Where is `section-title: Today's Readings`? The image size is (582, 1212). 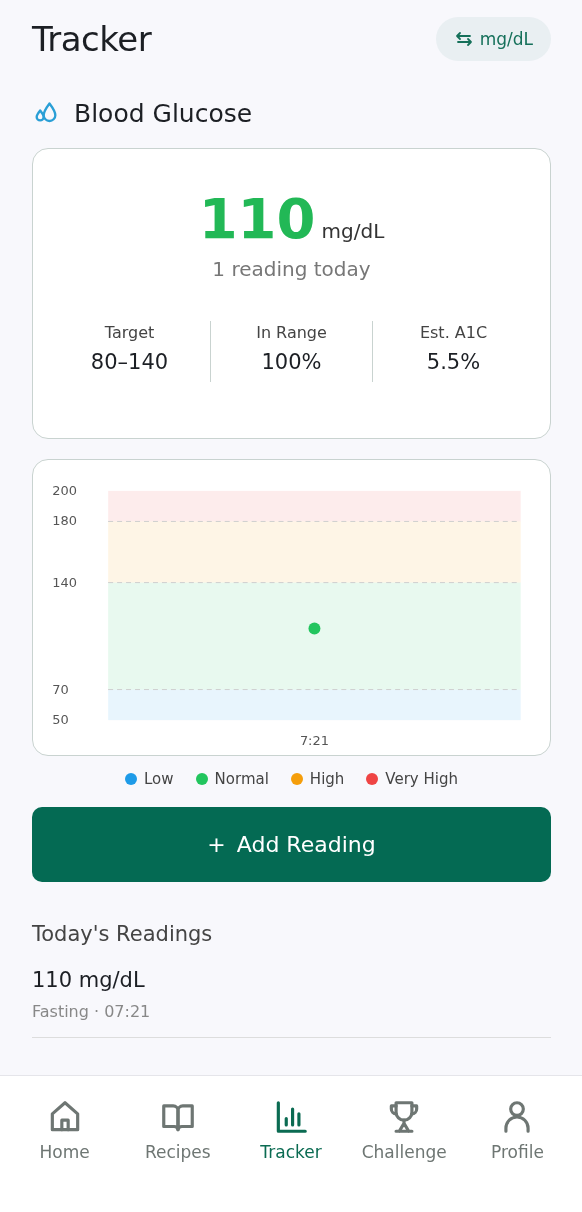
section-title: Today's Readings is located at coordinates (123, 934).